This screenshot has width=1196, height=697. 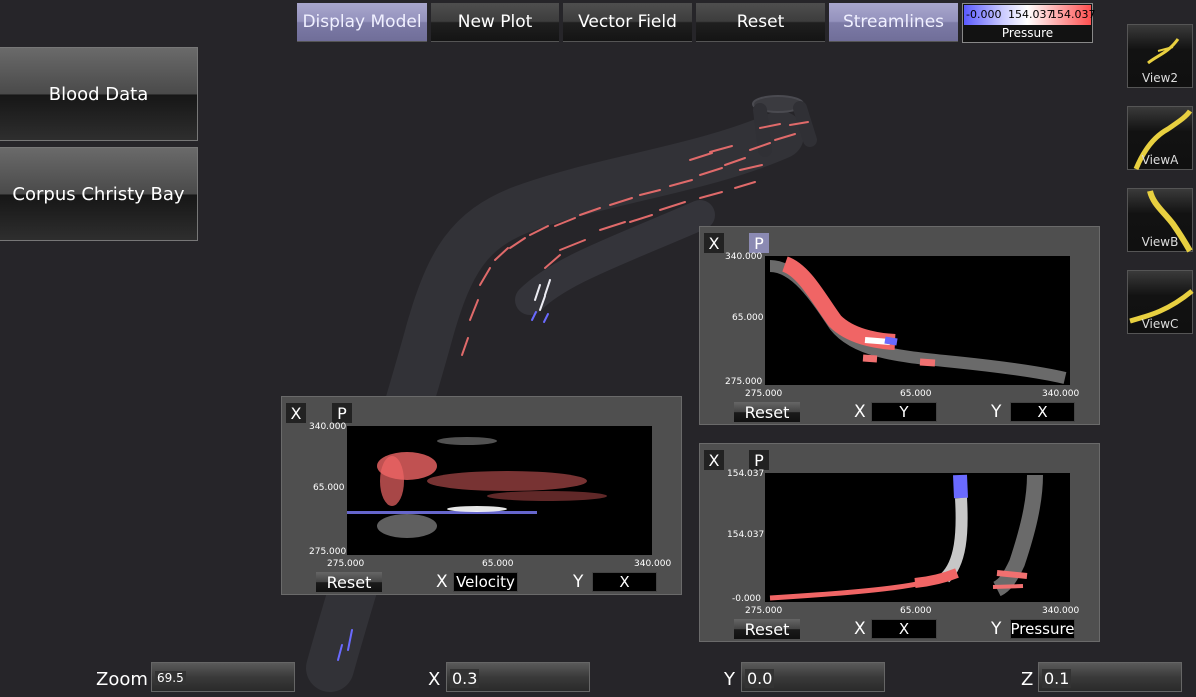 I want to click on y-rotation-label: Y, so click(x=729, y=679).